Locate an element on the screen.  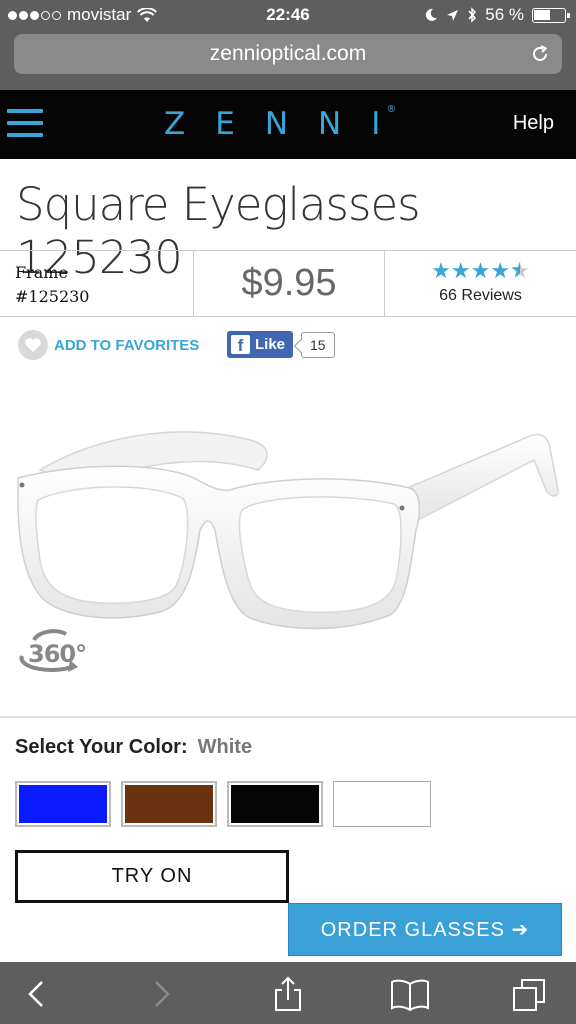
facebook-icon: f is located at coordinates (240, 345).